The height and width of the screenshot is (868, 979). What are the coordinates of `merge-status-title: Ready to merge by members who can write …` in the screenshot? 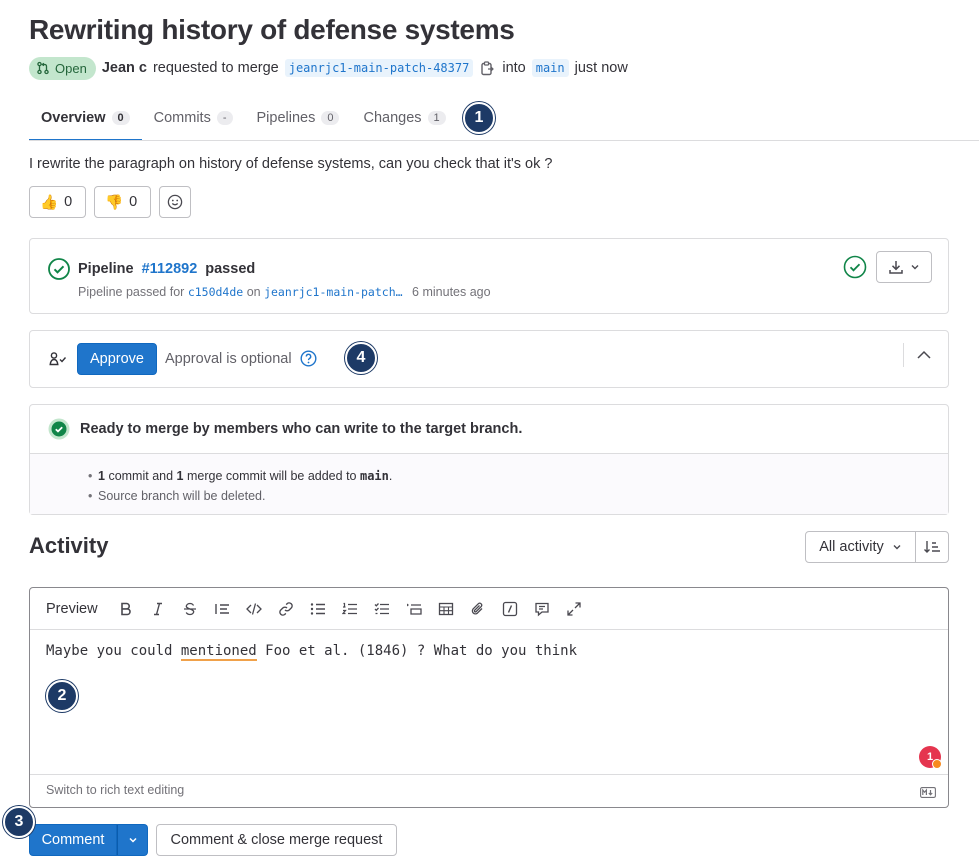 It's located at (285, 429).